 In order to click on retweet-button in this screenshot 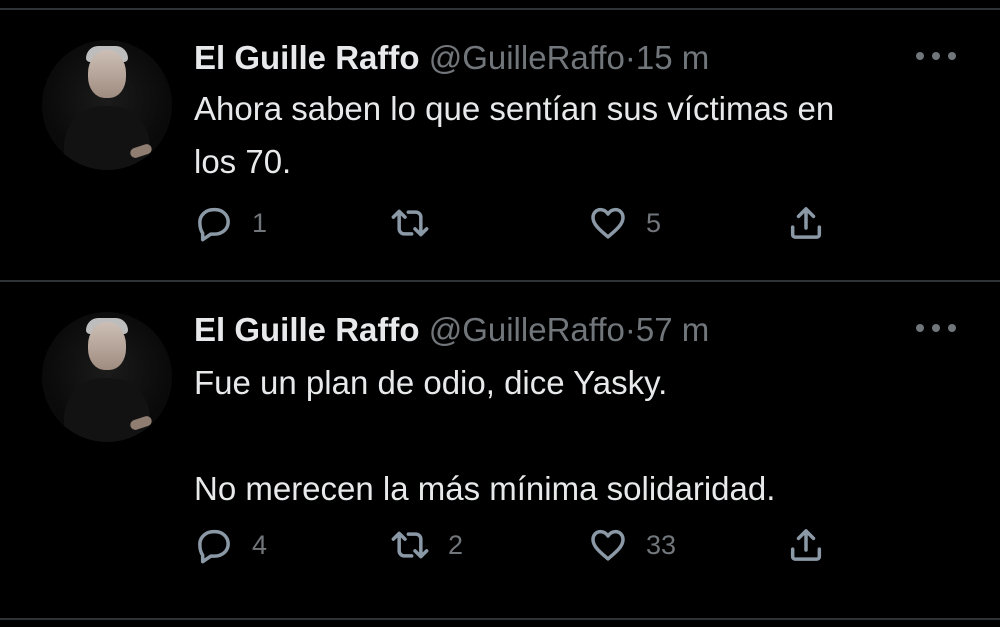, I will do `click(419, 223)`.